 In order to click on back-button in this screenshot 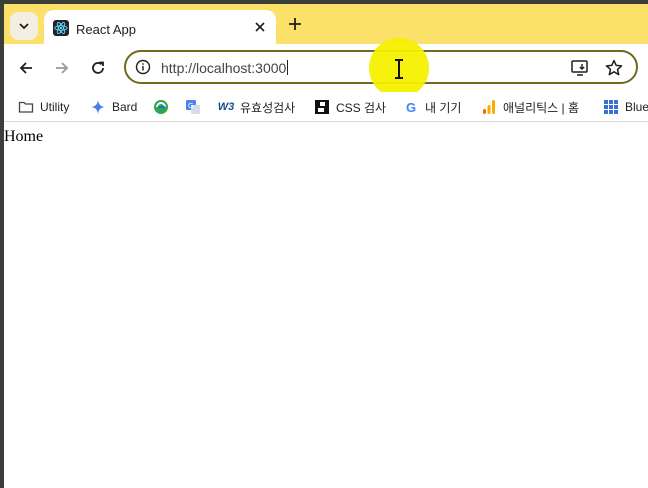, I will do `click(26, 68)`.